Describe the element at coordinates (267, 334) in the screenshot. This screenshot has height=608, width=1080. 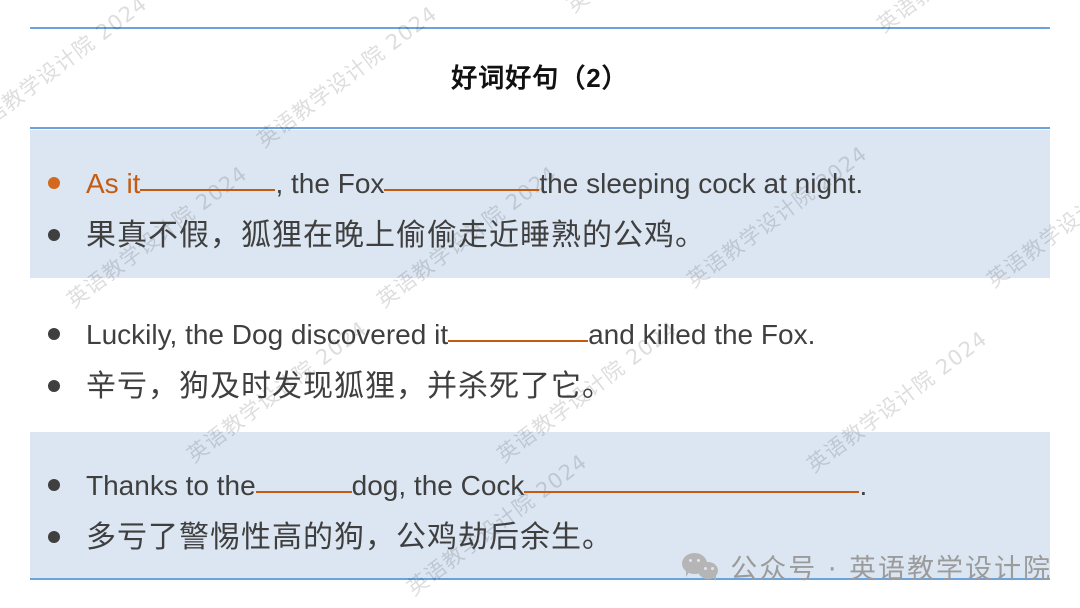
I see `sentence-2-part-a: Luckily, the Dog discovered it` at that location.